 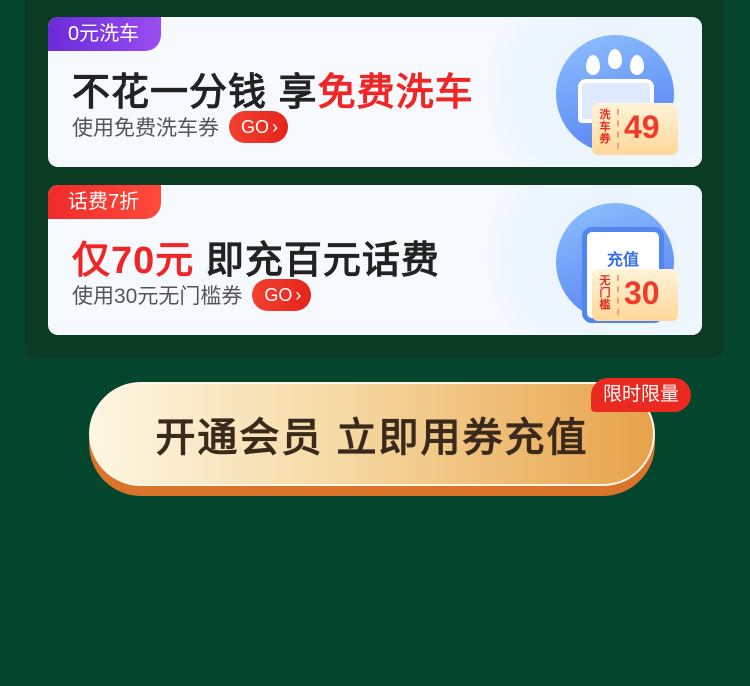 What do you see at coordinates (372, 434) in the screenshot?
I see `activate-membership-button: 开通会员 立即用券充值` at bounding box center [372, 434].